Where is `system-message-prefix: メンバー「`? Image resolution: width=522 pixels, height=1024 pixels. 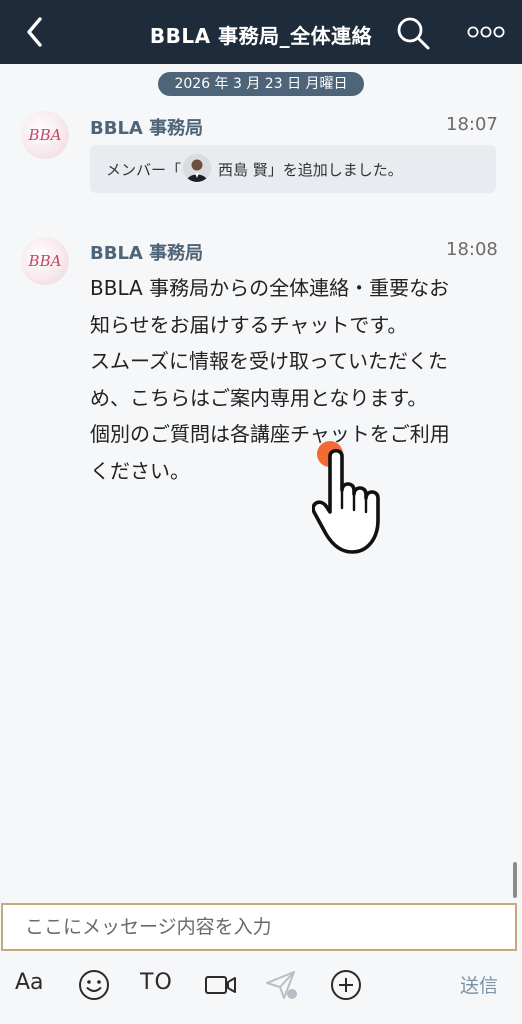
system-message-prefix: メンバー「 is located at coordinates (144, 170).